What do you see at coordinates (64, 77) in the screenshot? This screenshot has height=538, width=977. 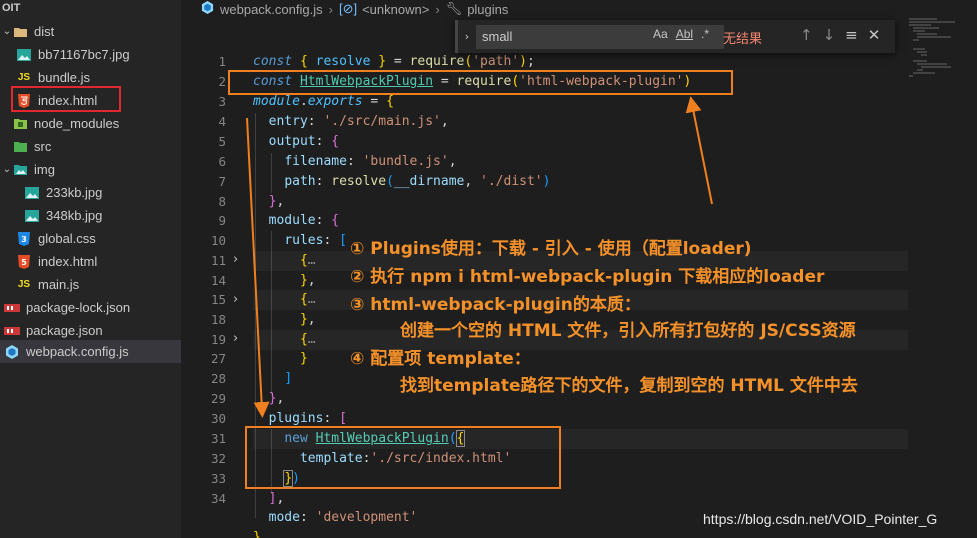 I see `tree-item-label: bundle.js` at bounding box center [64, 77].